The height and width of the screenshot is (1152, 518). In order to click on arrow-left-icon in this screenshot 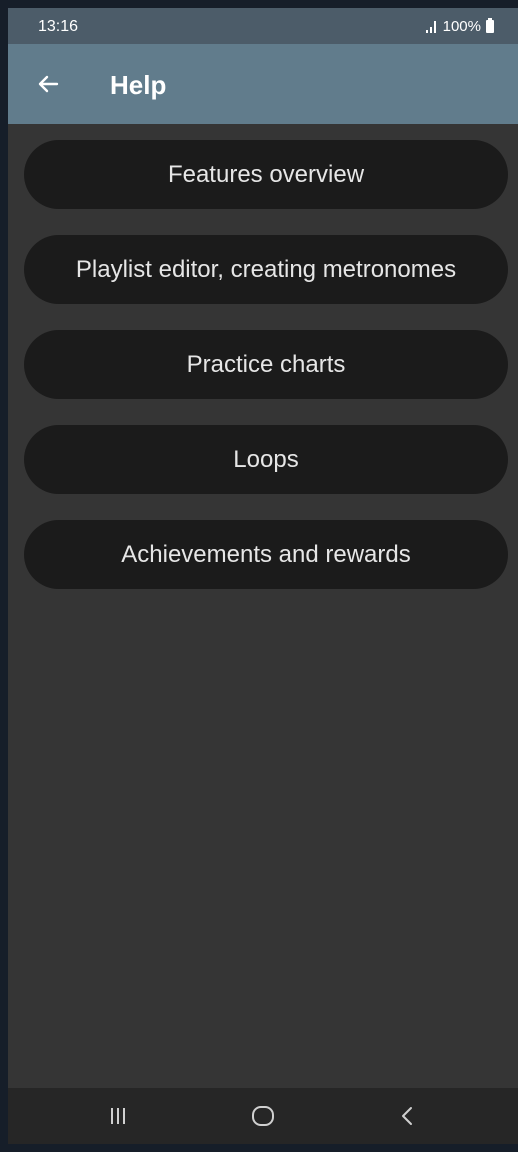, I will do `click(48, 84)`.